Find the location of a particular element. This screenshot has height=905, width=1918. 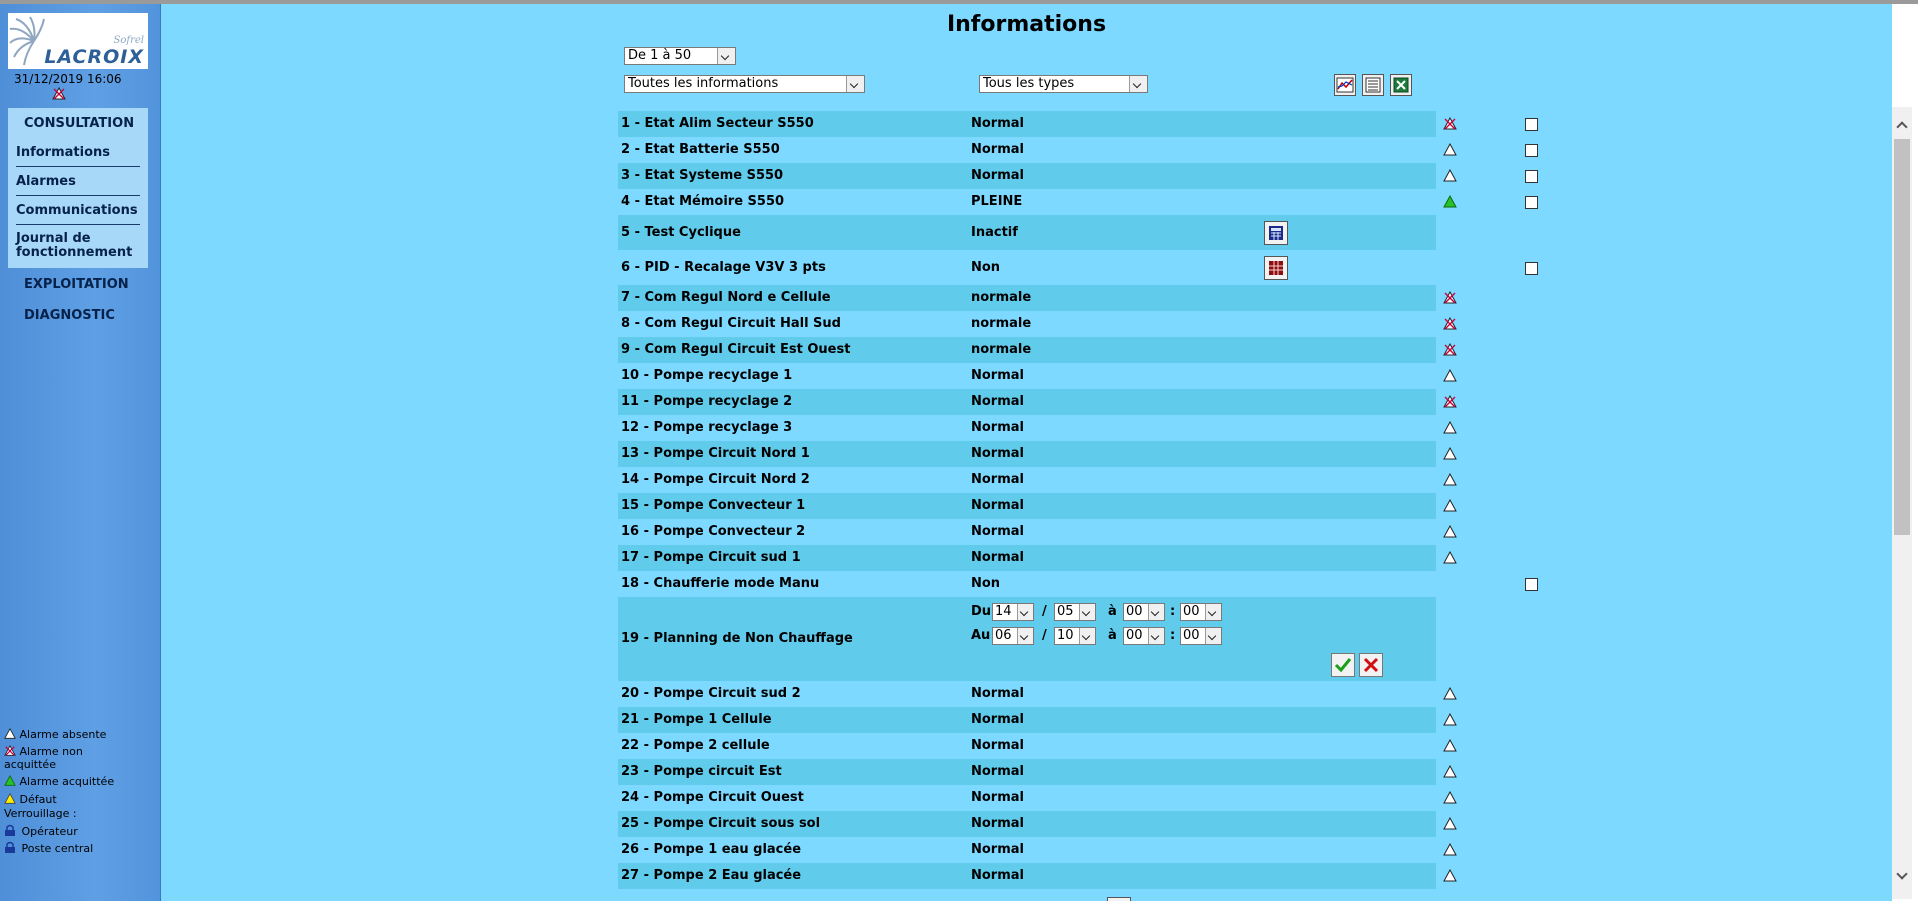

vertical-scrollbar is located at coordinates (1902, 503).